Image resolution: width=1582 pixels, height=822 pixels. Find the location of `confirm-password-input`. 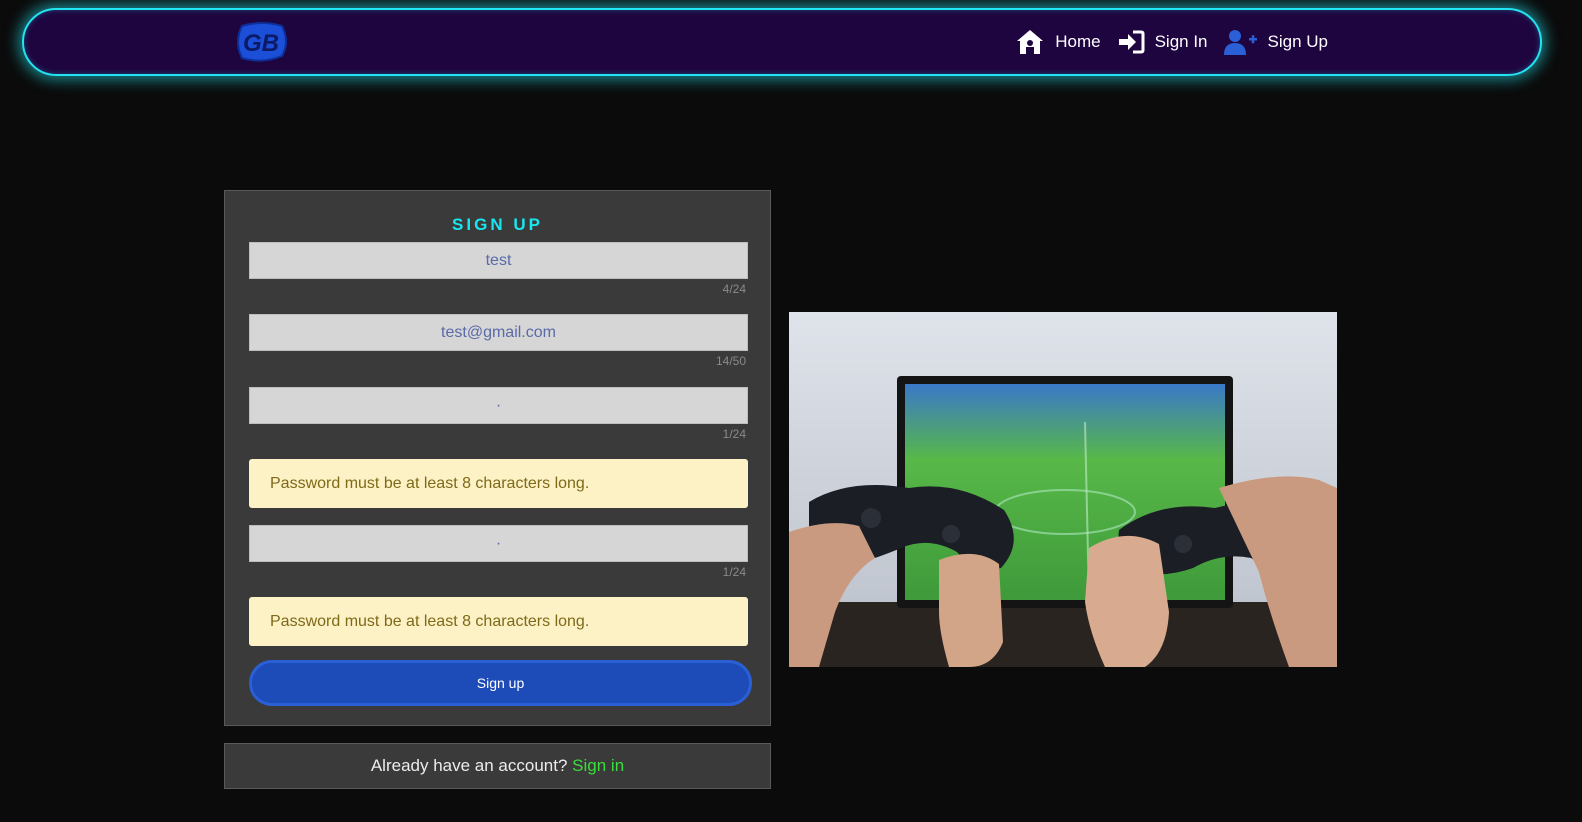

confirm-password-input is located at coordinates (498, 543).